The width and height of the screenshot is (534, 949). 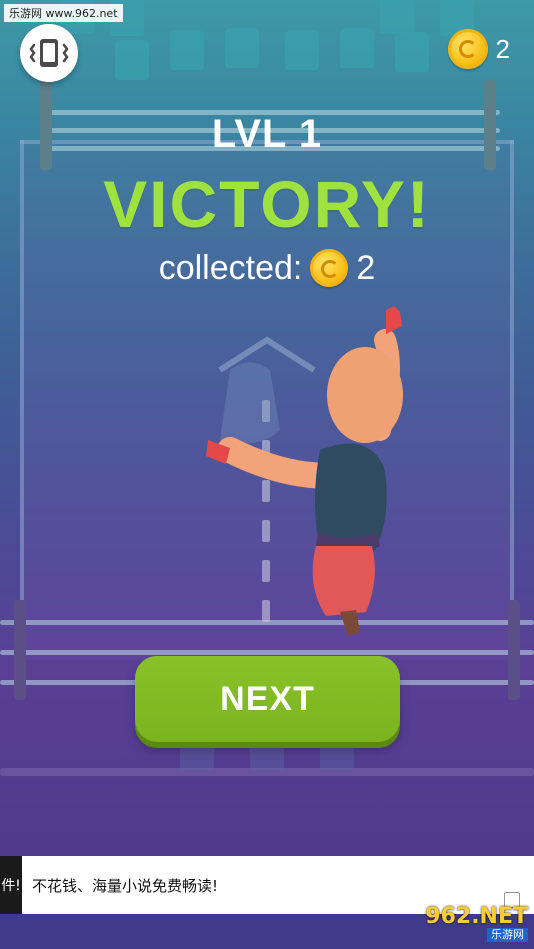 I want to click on wrestler-shorts, so click(x=343, y=581).